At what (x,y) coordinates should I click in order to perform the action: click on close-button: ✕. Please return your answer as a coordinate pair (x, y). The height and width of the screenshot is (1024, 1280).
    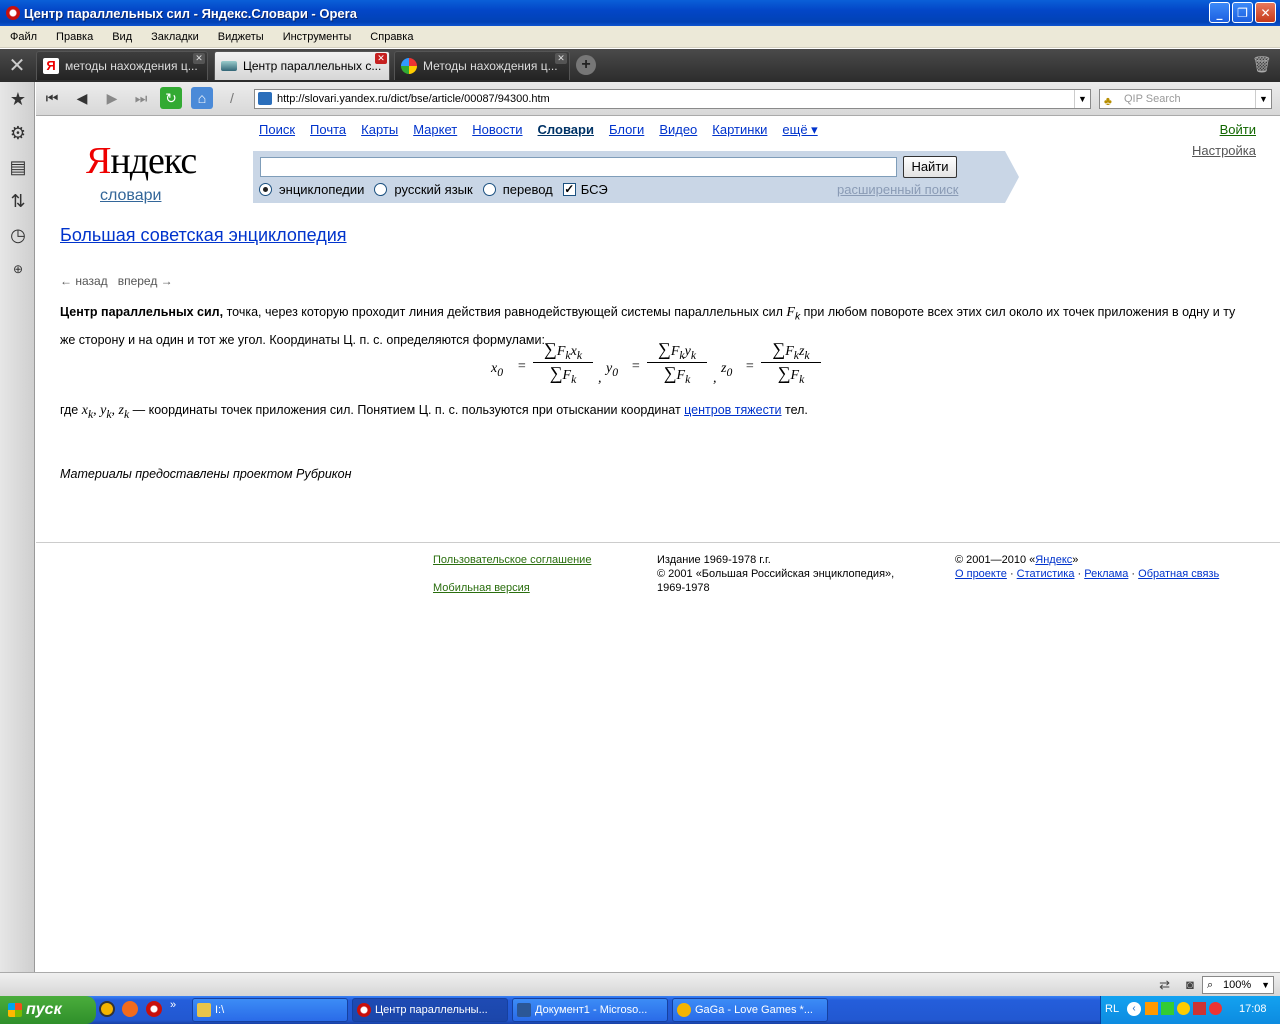
    Looking at the image, I should click on (1265, 12).